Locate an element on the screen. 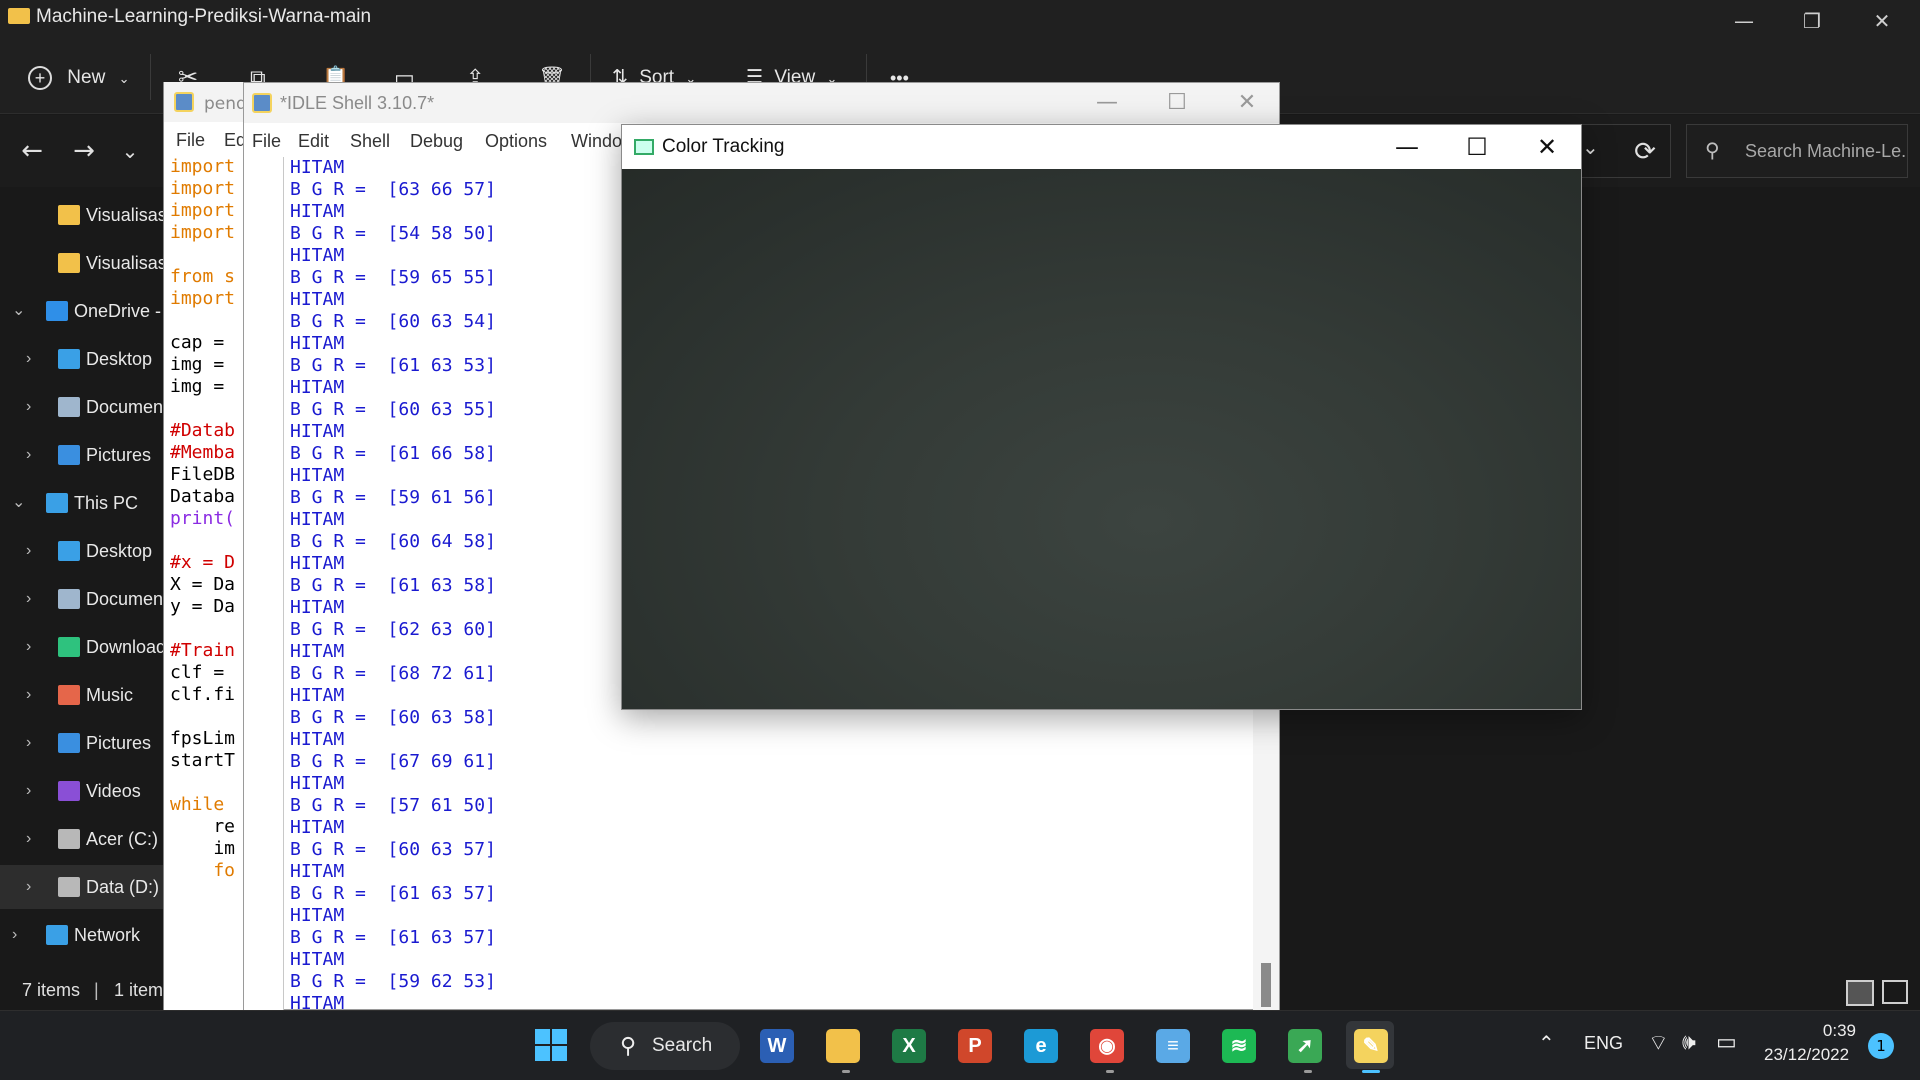 The image size is (1920, 1080). wifi-icon: ⌔ is located at coordinates (1658, 1043).